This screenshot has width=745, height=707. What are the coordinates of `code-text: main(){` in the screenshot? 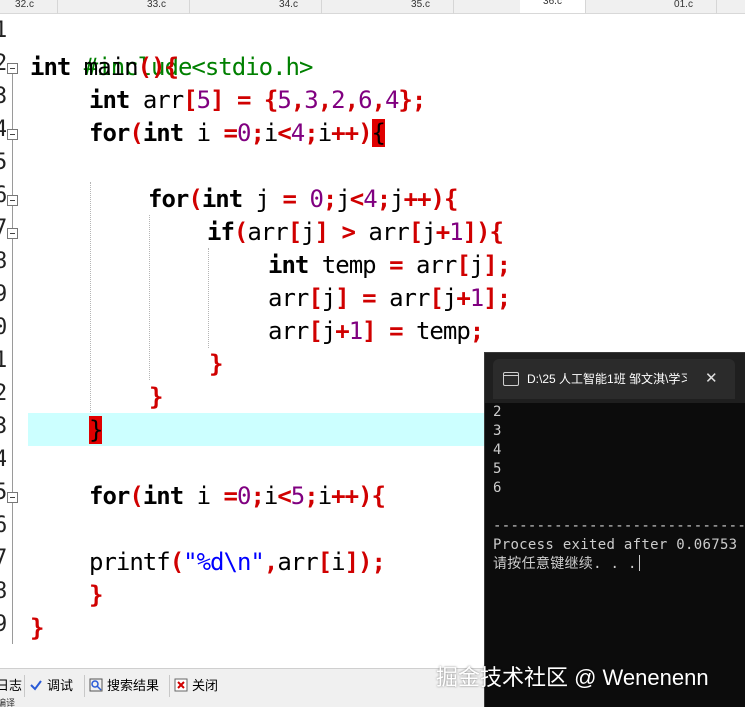 It's located at (124, 67).